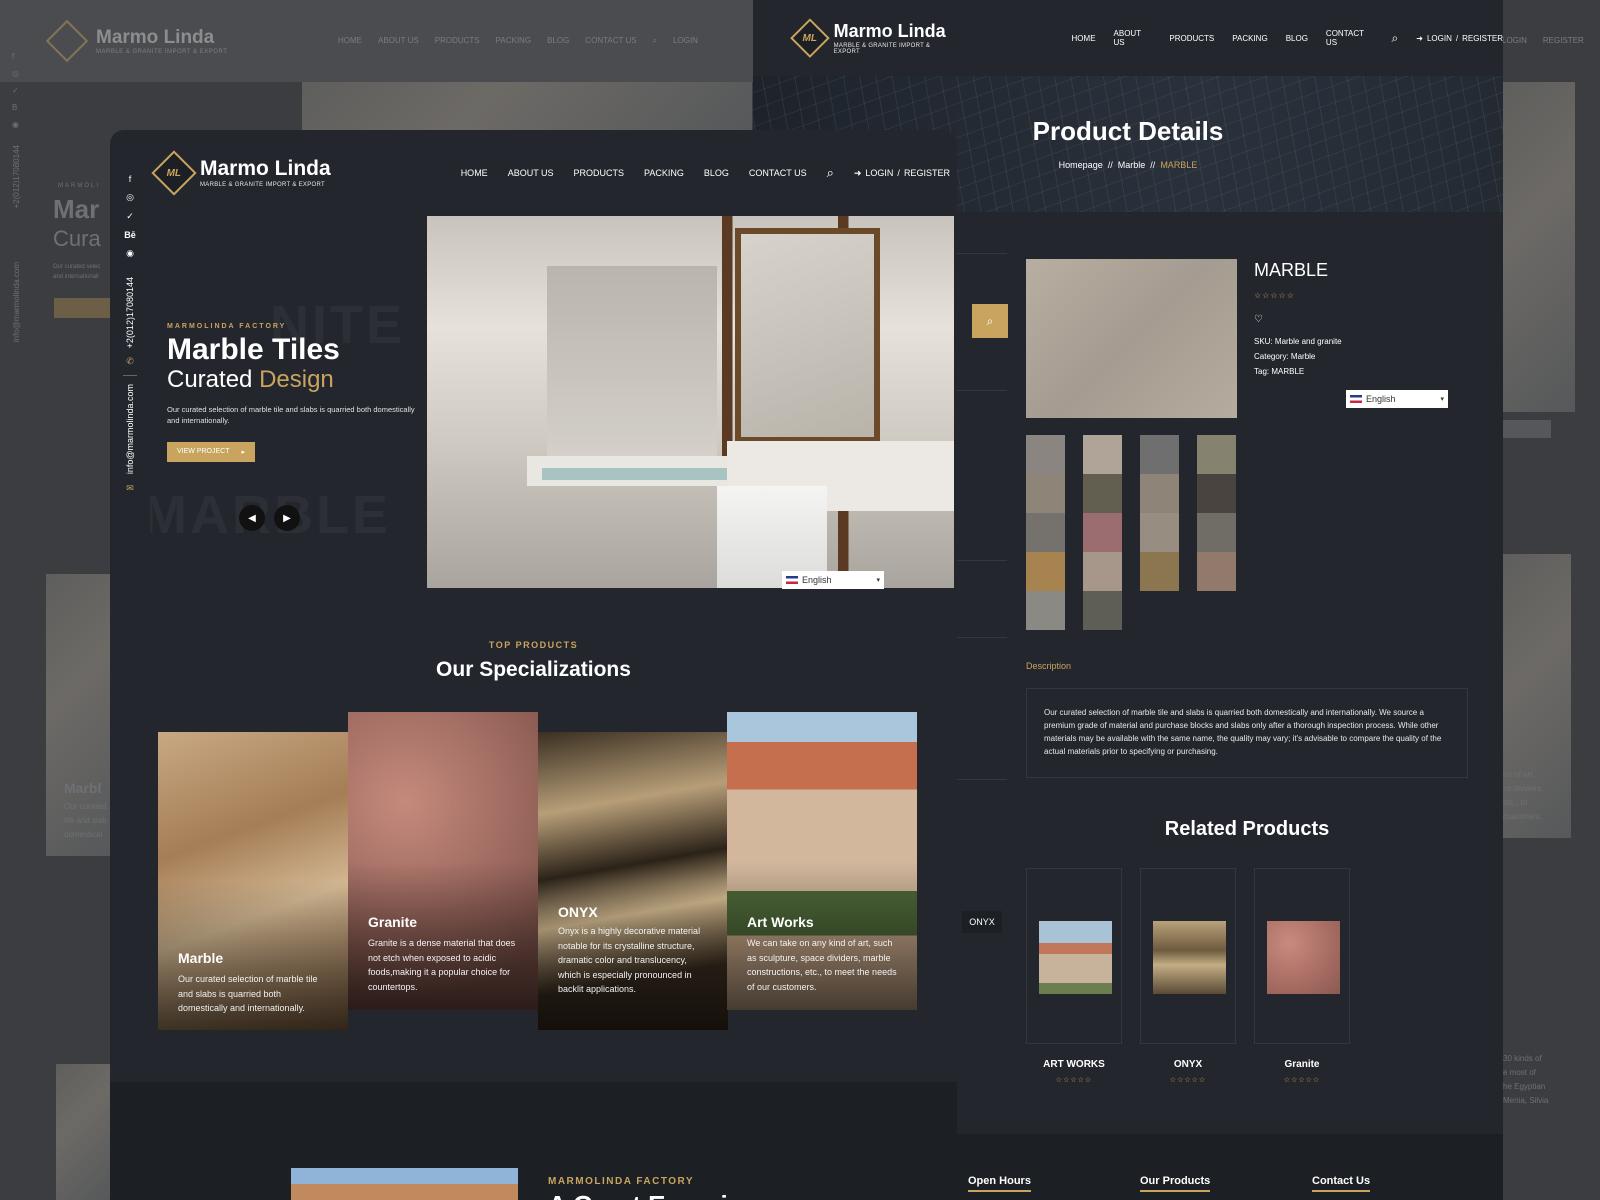  I want to click on instagram-icon: ◎, so click(130, 197).